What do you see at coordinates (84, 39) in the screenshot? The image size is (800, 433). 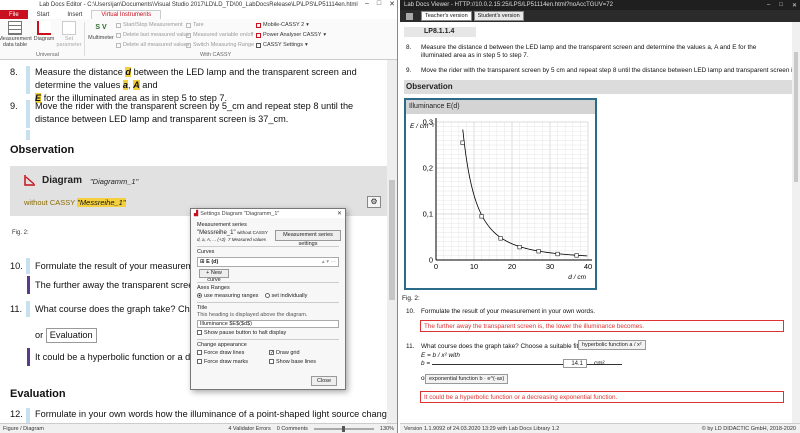 I see `ribbon-separator` at bounding box center [84, 39].